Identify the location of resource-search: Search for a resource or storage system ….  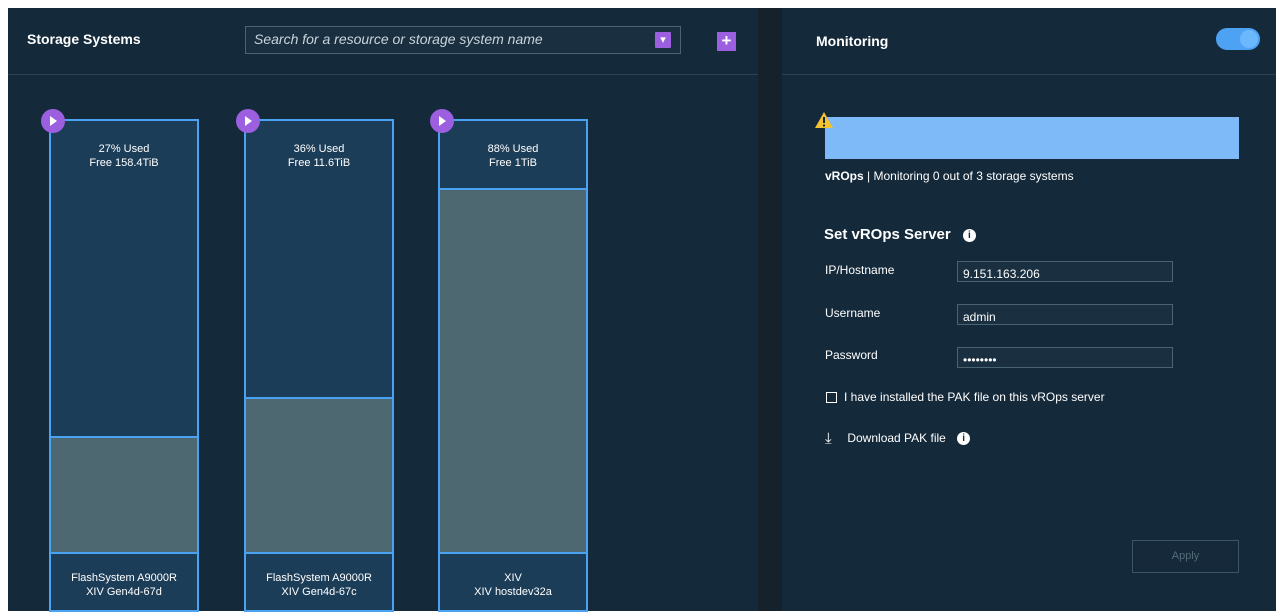
(463, 40).